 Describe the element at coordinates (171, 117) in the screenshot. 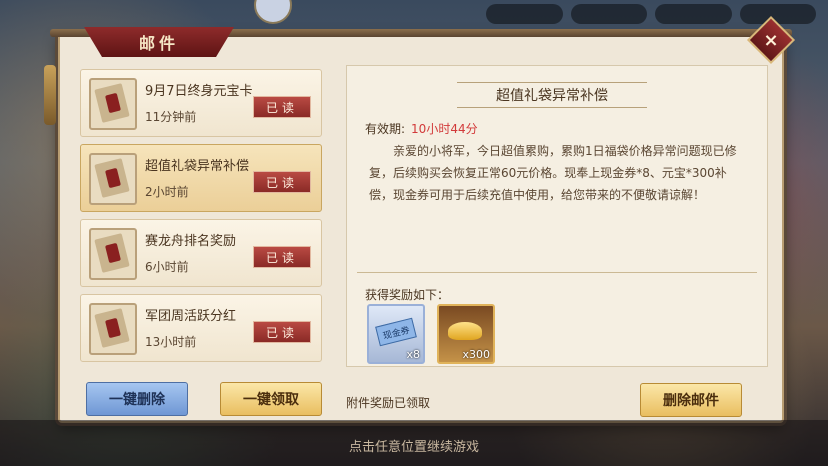

I see `mail-time: 11分钟前` at that location.